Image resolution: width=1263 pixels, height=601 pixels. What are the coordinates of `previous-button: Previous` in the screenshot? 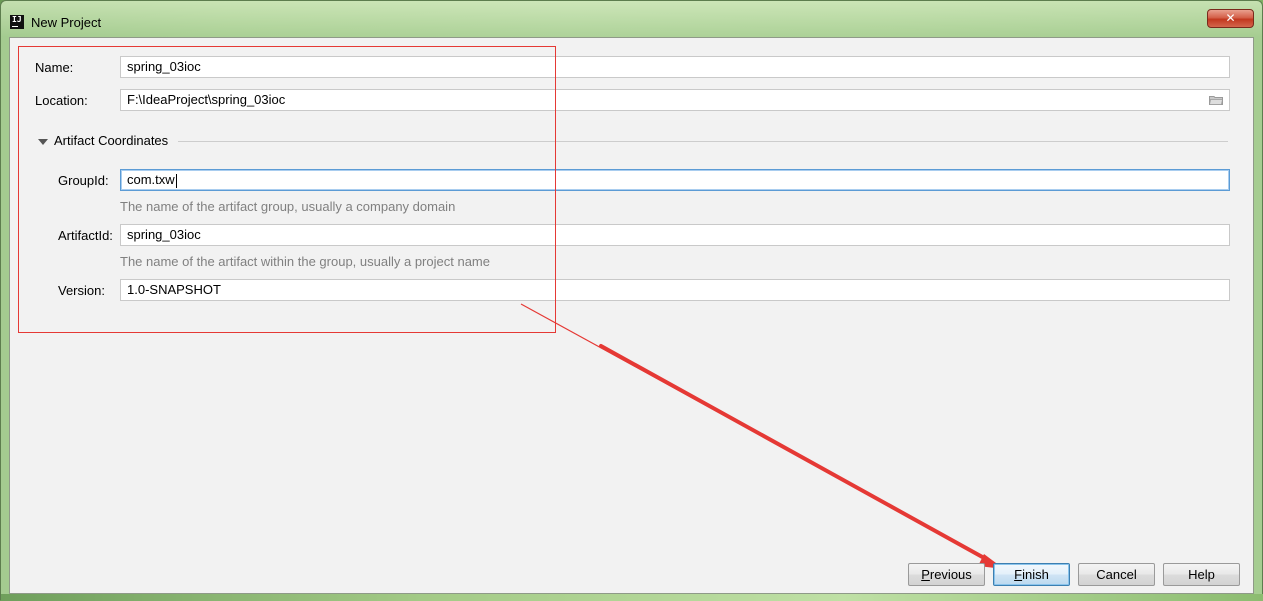 It's located at (946, 574).